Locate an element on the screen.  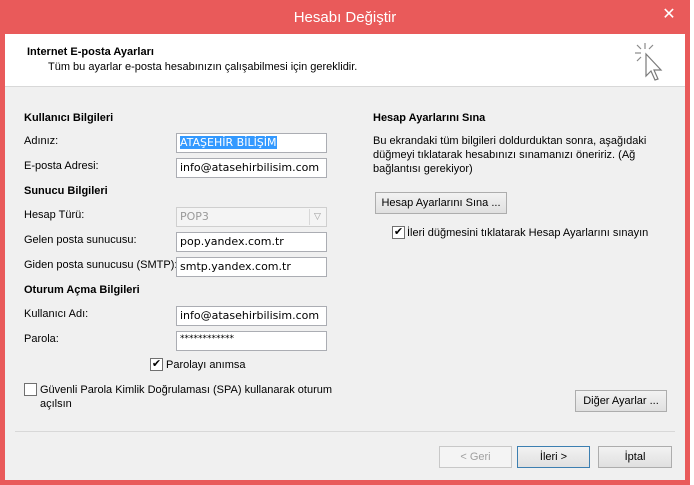
outgoing-server-input: smtp.yandex.com.tr is located at coordinates (251, 267).